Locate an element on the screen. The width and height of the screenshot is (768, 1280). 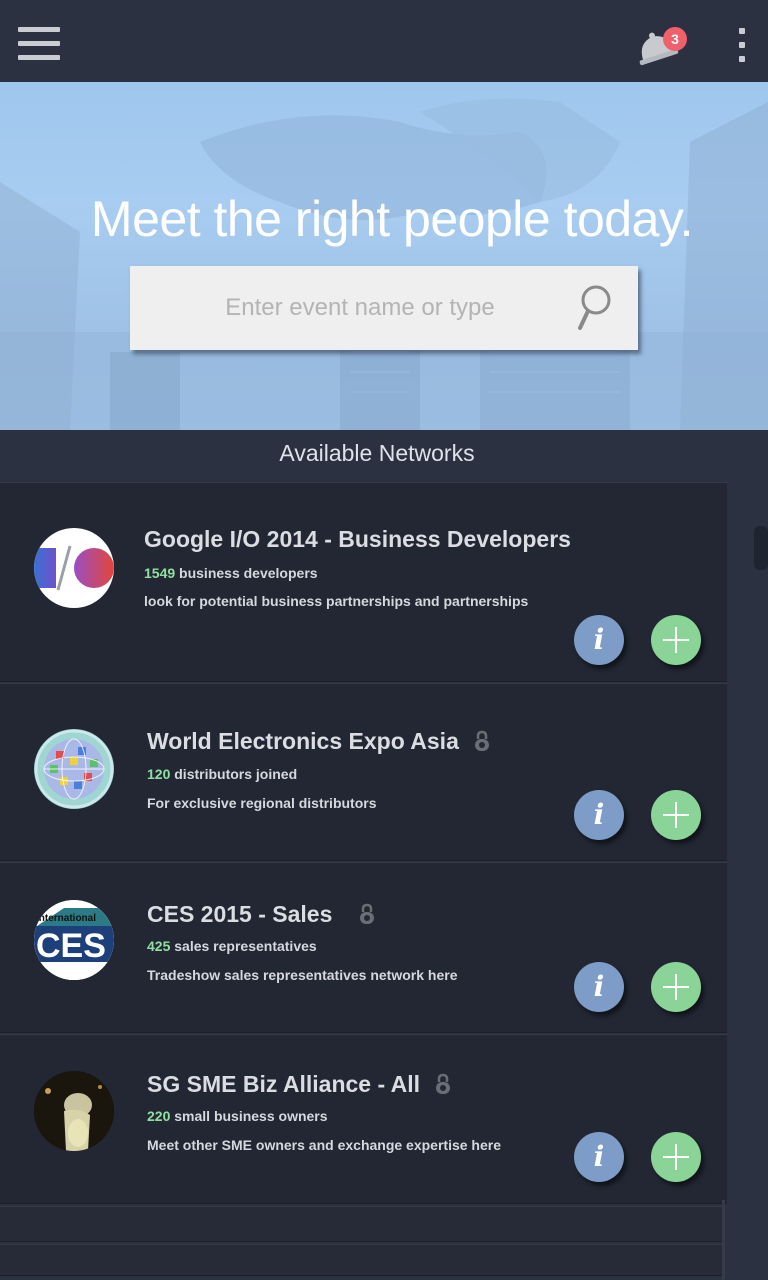
network-title: CES 2015 - Sales is located at coordinates (261, 914).